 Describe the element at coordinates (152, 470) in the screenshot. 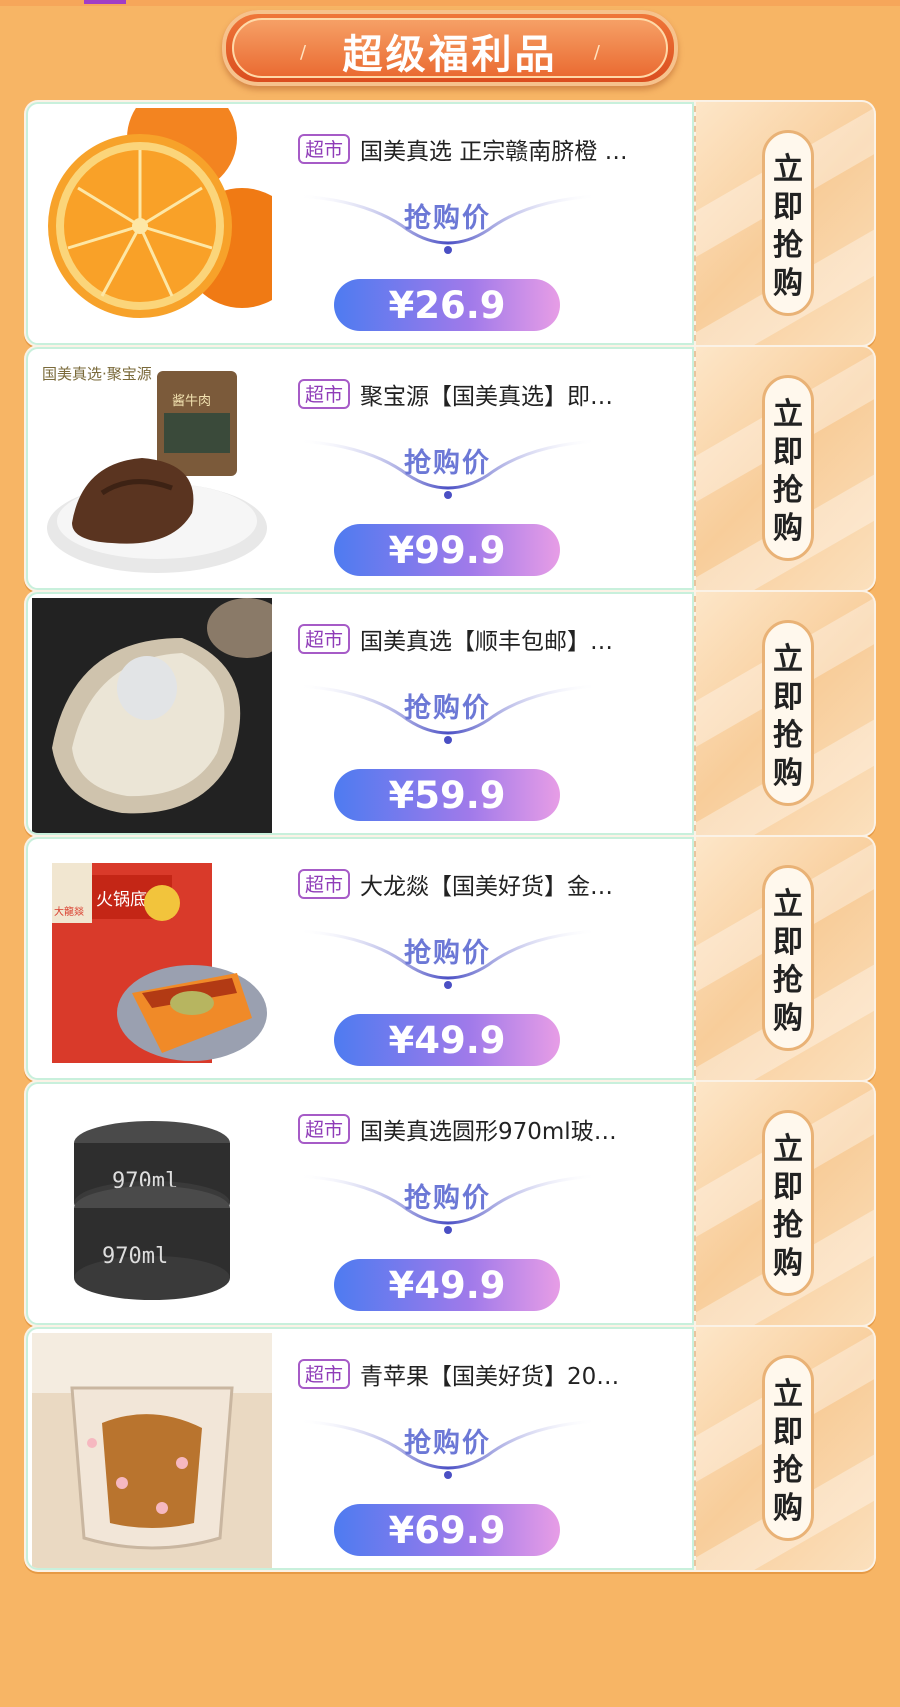

I see `product-image: 国美真选·聚宝源 酱牛肉` at that location.